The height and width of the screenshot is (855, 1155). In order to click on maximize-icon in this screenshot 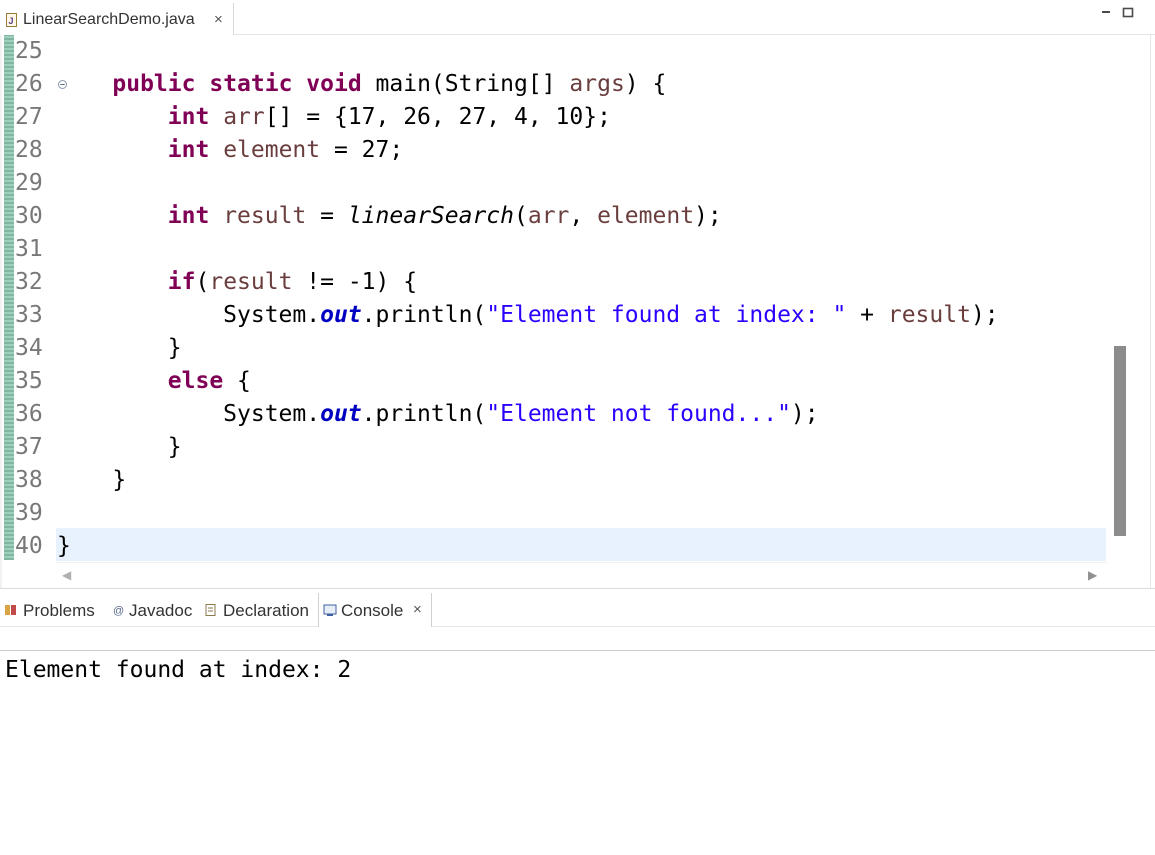, I will do `click(1128, 12)`.